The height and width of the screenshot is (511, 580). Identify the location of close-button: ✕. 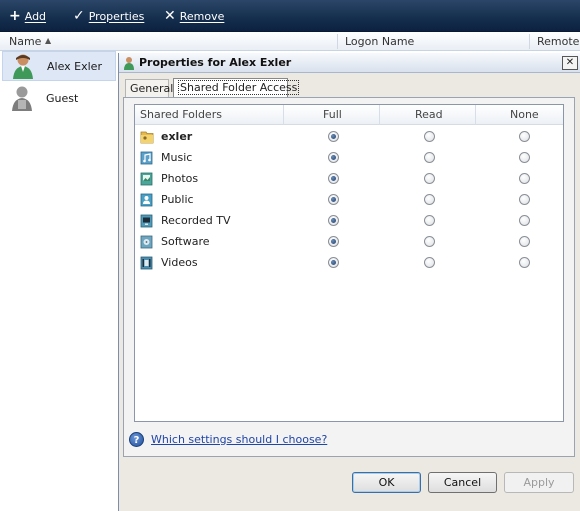
(570, 63).